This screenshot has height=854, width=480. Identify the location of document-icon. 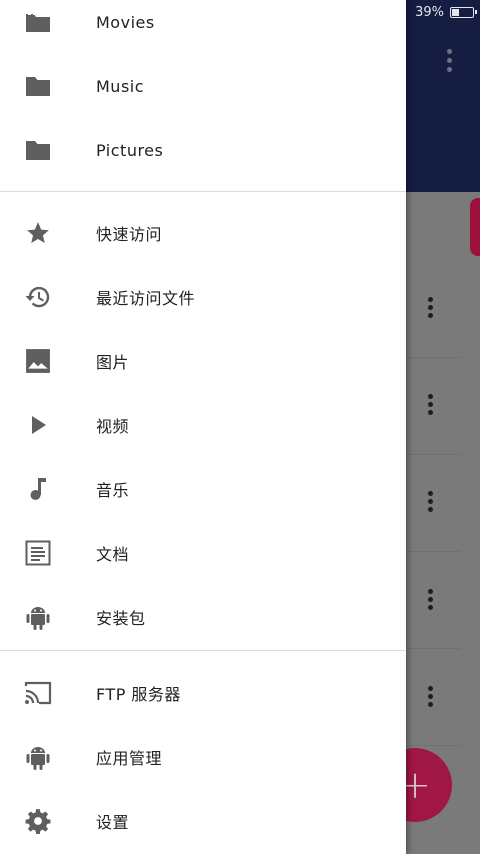
(38, 553).